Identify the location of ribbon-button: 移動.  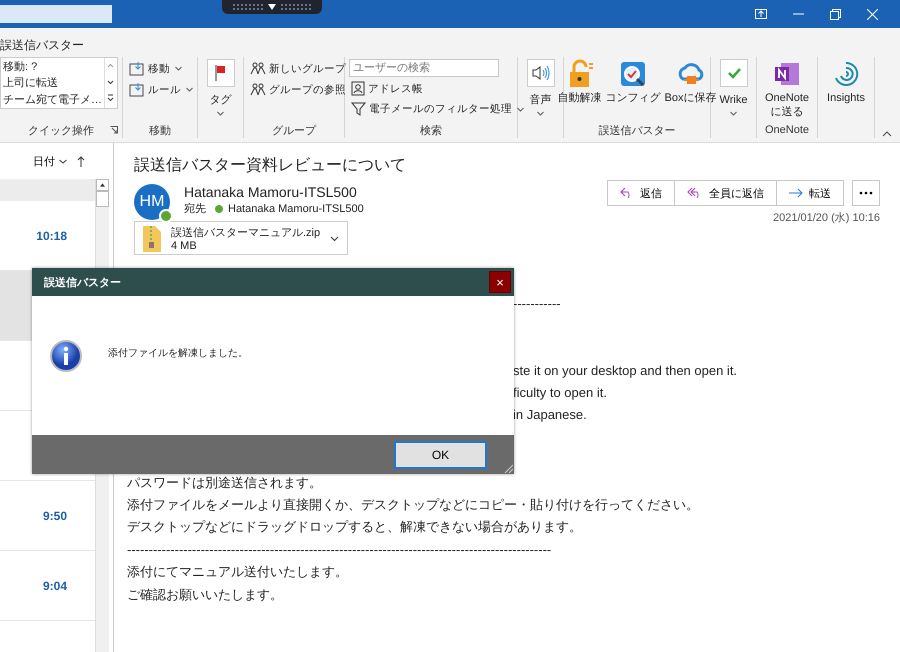
(155, 68).